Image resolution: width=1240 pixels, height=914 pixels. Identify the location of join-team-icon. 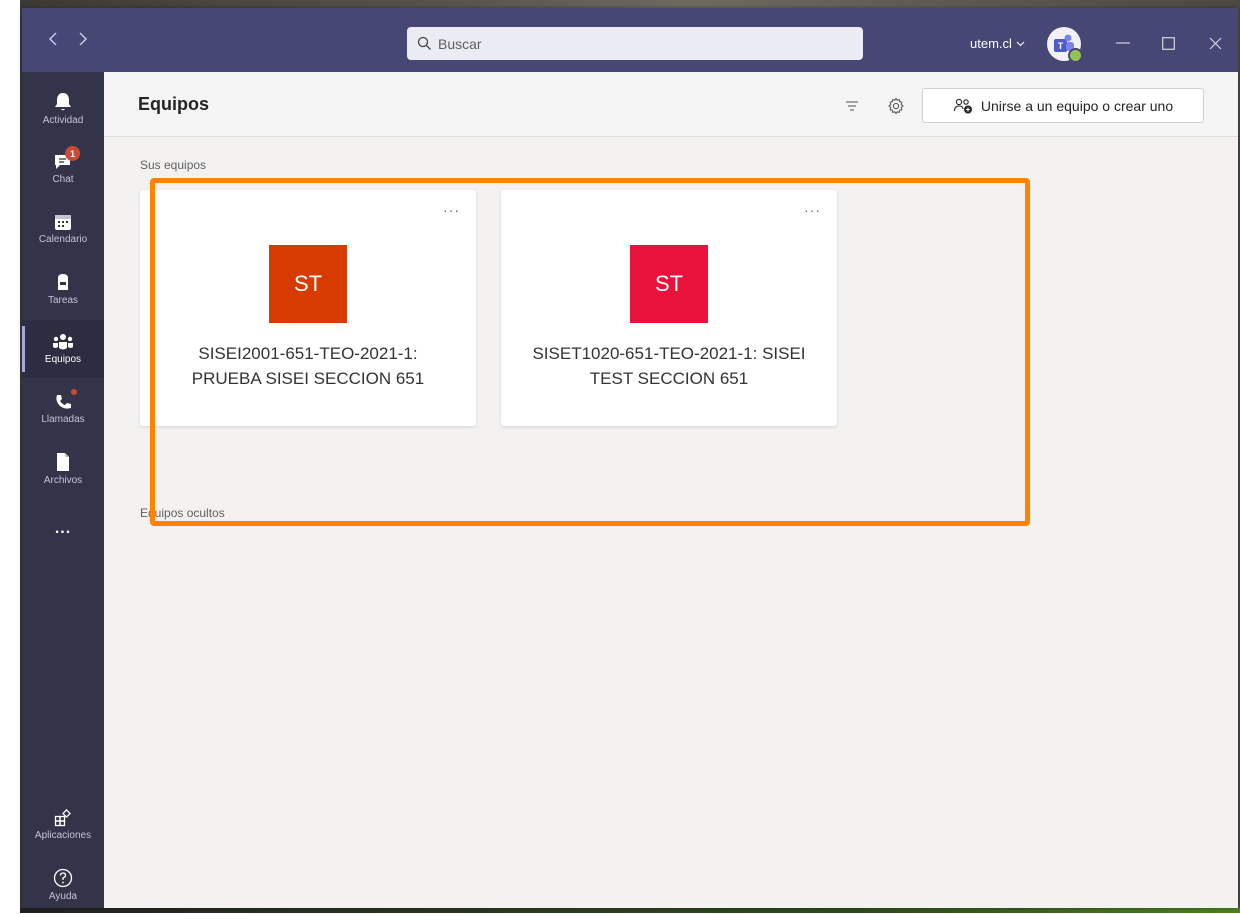
(962, 105).